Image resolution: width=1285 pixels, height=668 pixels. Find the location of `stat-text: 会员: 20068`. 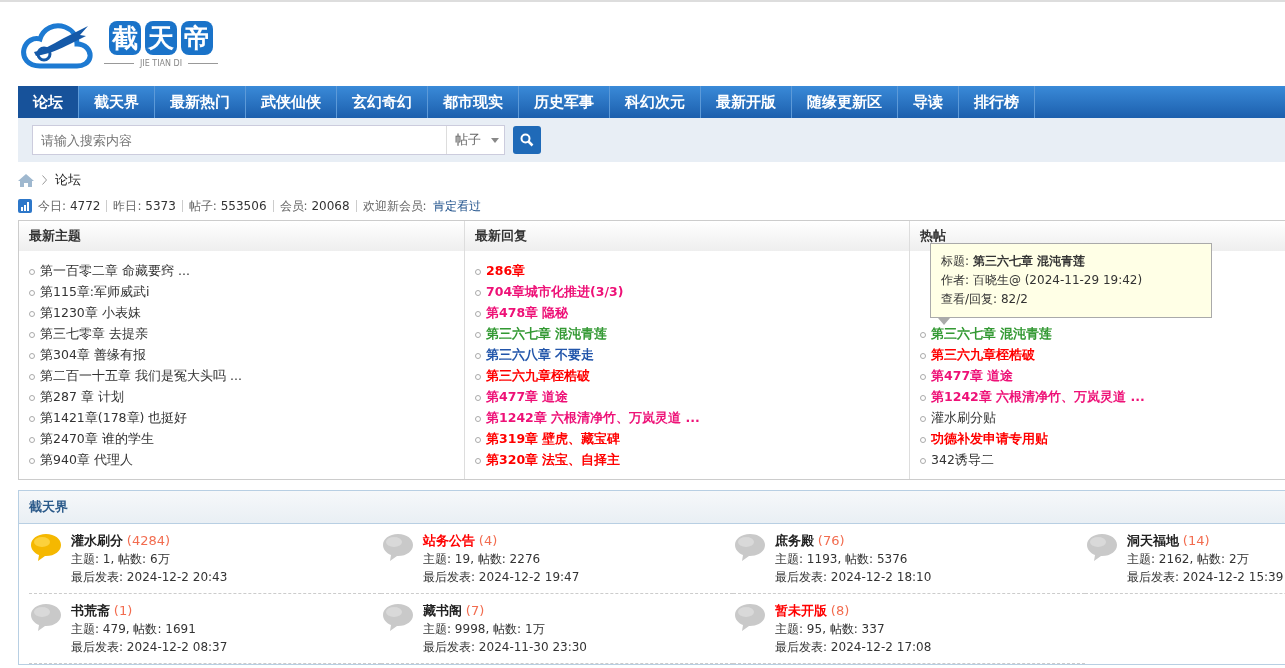

stat-text: 会员: 20068 is located at coordinates (314, 206).